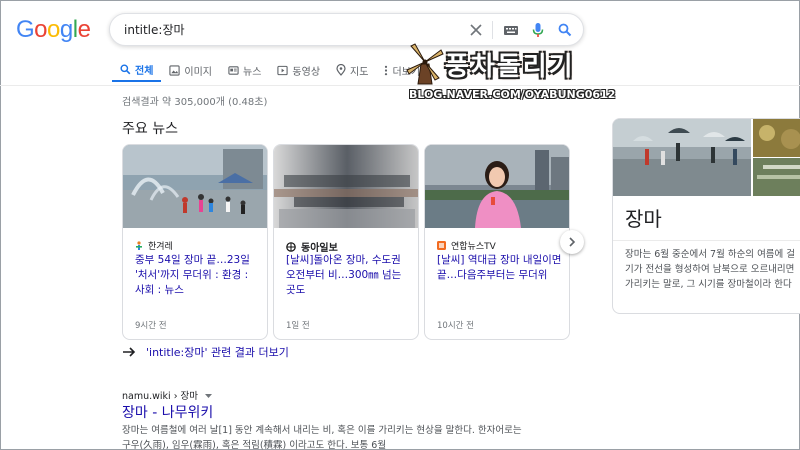 The height and width of the screenshot is (450, 800). Describe the element at coordinates (319, 248) in the screenshot. I see `news-source-name: 동아일보` at that location.